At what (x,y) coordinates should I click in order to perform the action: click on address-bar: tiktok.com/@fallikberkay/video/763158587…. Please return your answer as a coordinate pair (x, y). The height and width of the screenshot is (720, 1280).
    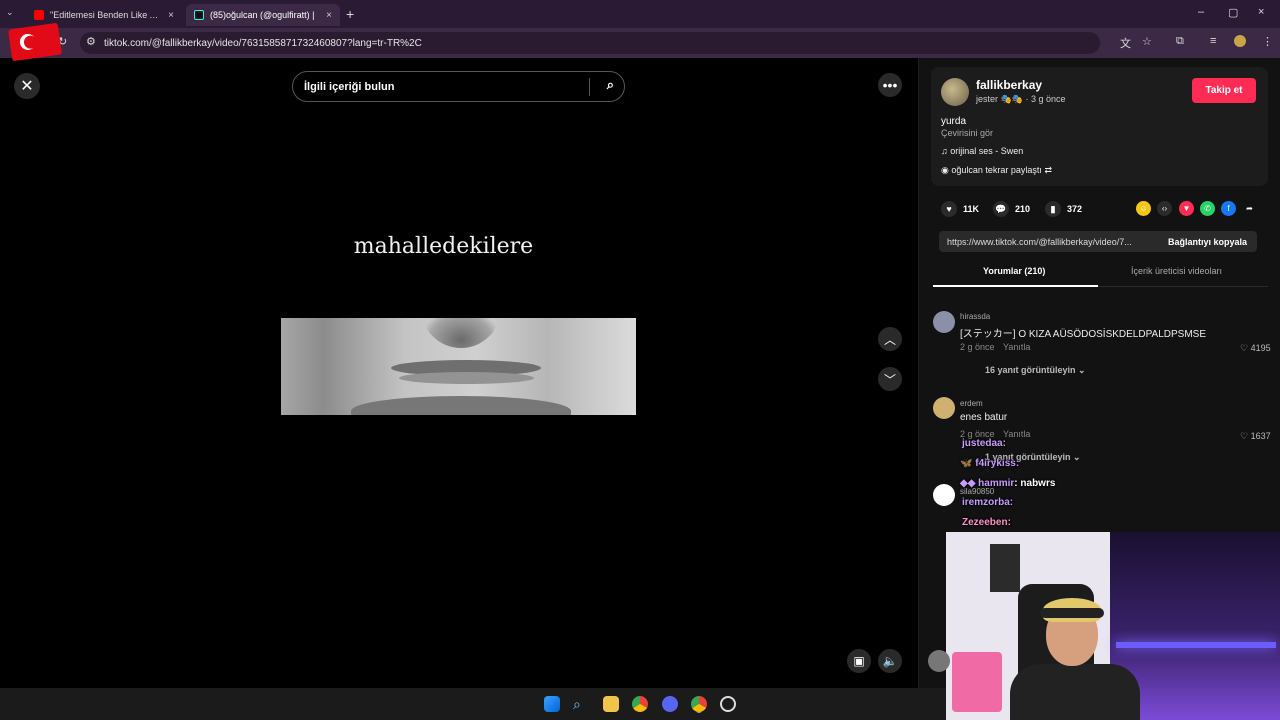
    Looking at the image, I should click on (640, 43).